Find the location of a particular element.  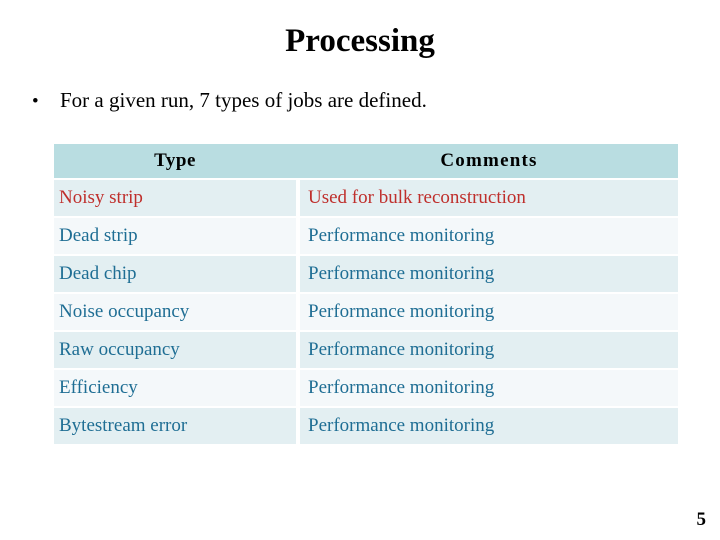

cell-comment: Used for bulk reconstruction is located at coordinates (489, 197).